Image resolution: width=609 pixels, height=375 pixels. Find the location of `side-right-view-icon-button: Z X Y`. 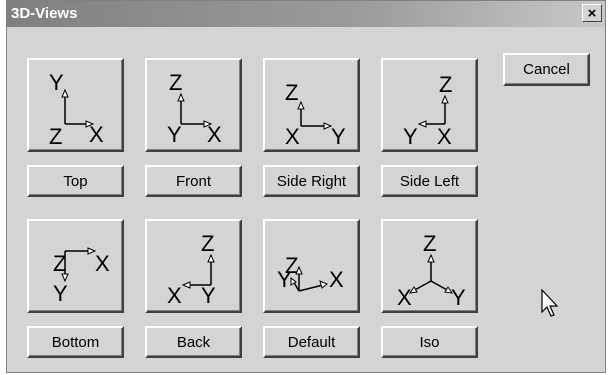

side-right-view-icon-button: Z X Y is located at coordinates (311, 105).